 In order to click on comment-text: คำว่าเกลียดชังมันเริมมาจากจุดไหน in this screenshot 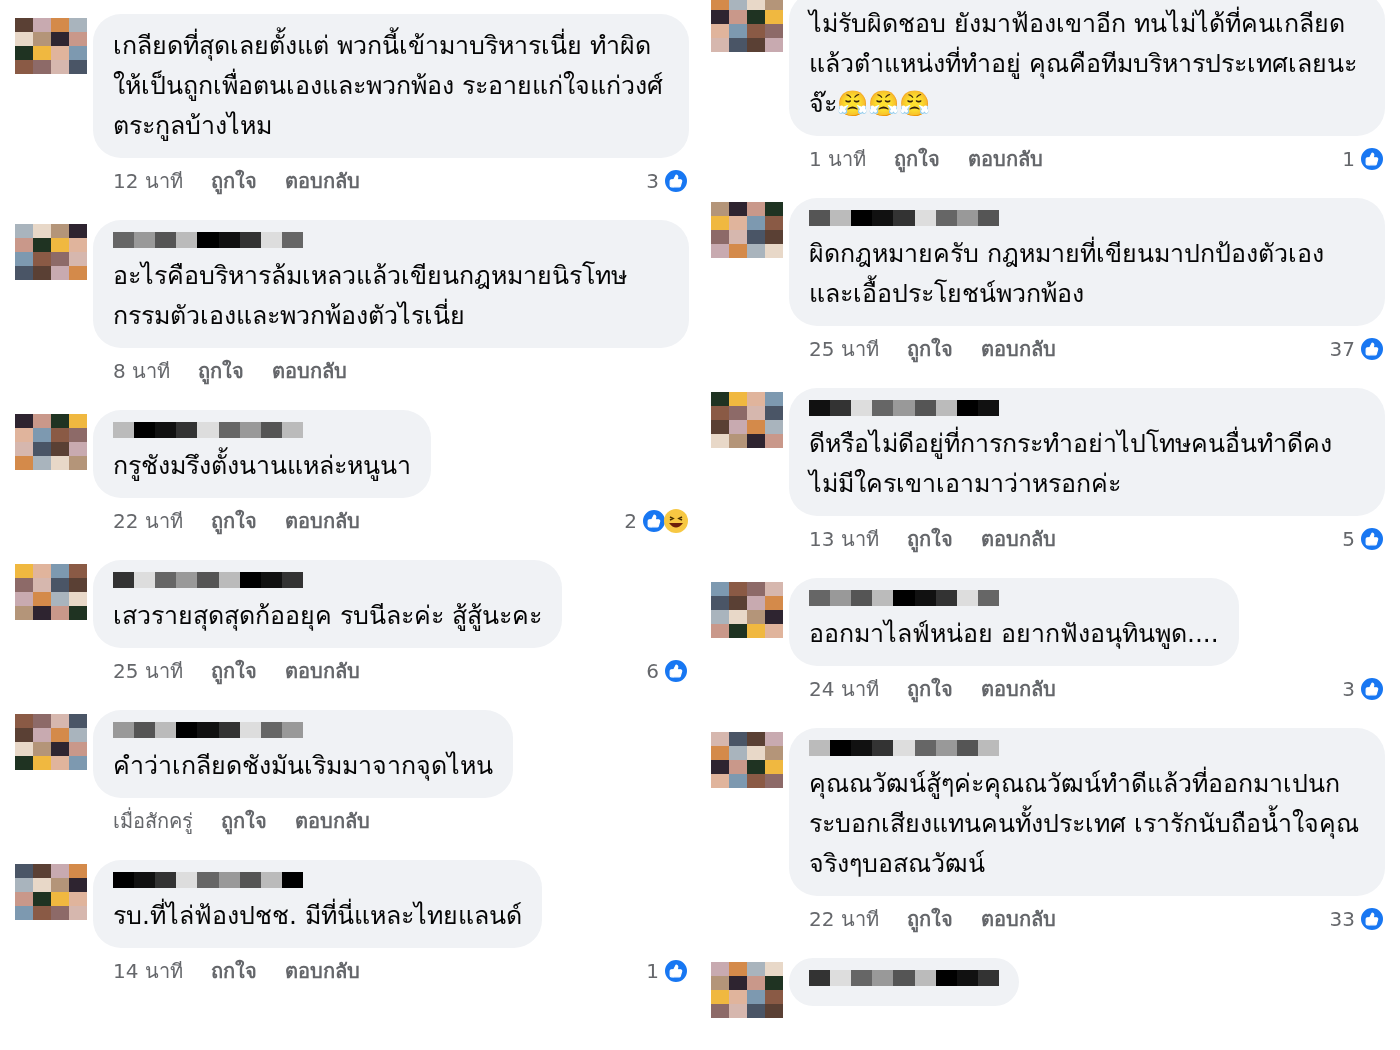, I will do `click(303, 766)`.